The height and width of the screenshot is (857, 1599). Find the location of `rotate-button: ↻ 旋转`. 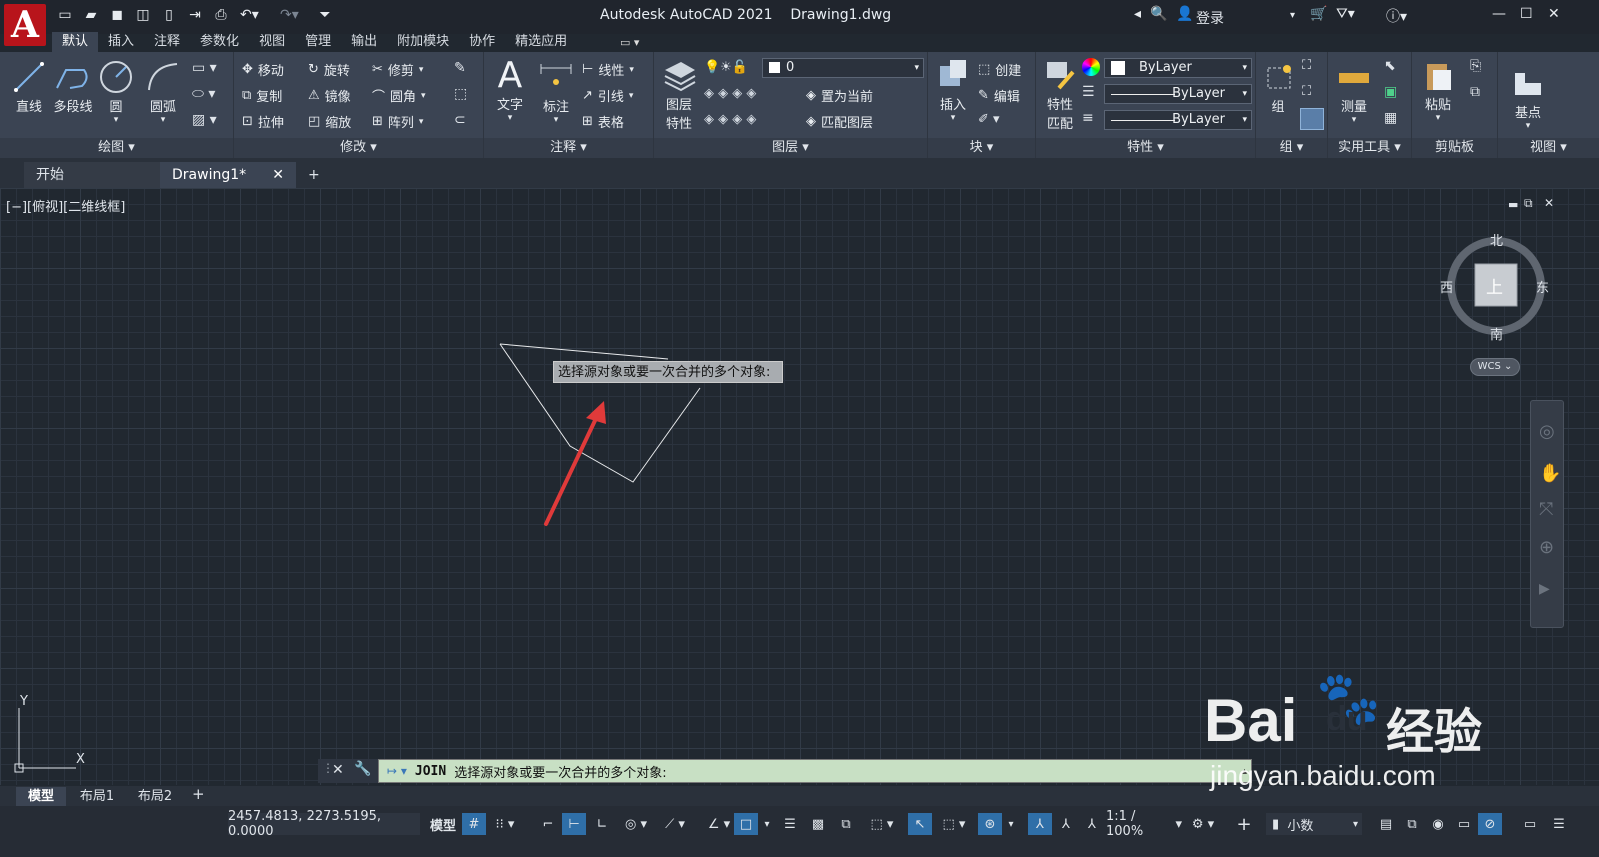

rotate-button: ↻ 旋转 is located at coordinates (329, 69).